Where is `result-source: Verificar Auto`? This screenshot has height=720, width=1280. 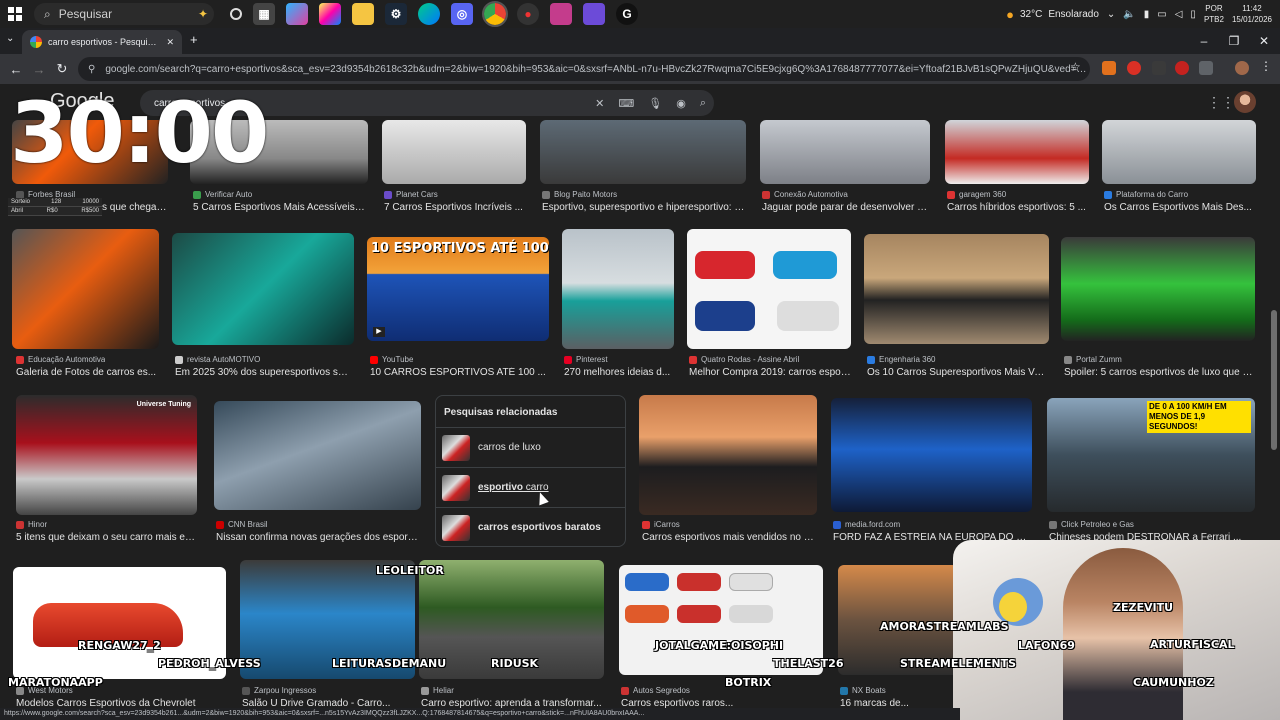 result-source: Verificar Auto is located at coordinates (222, 194).